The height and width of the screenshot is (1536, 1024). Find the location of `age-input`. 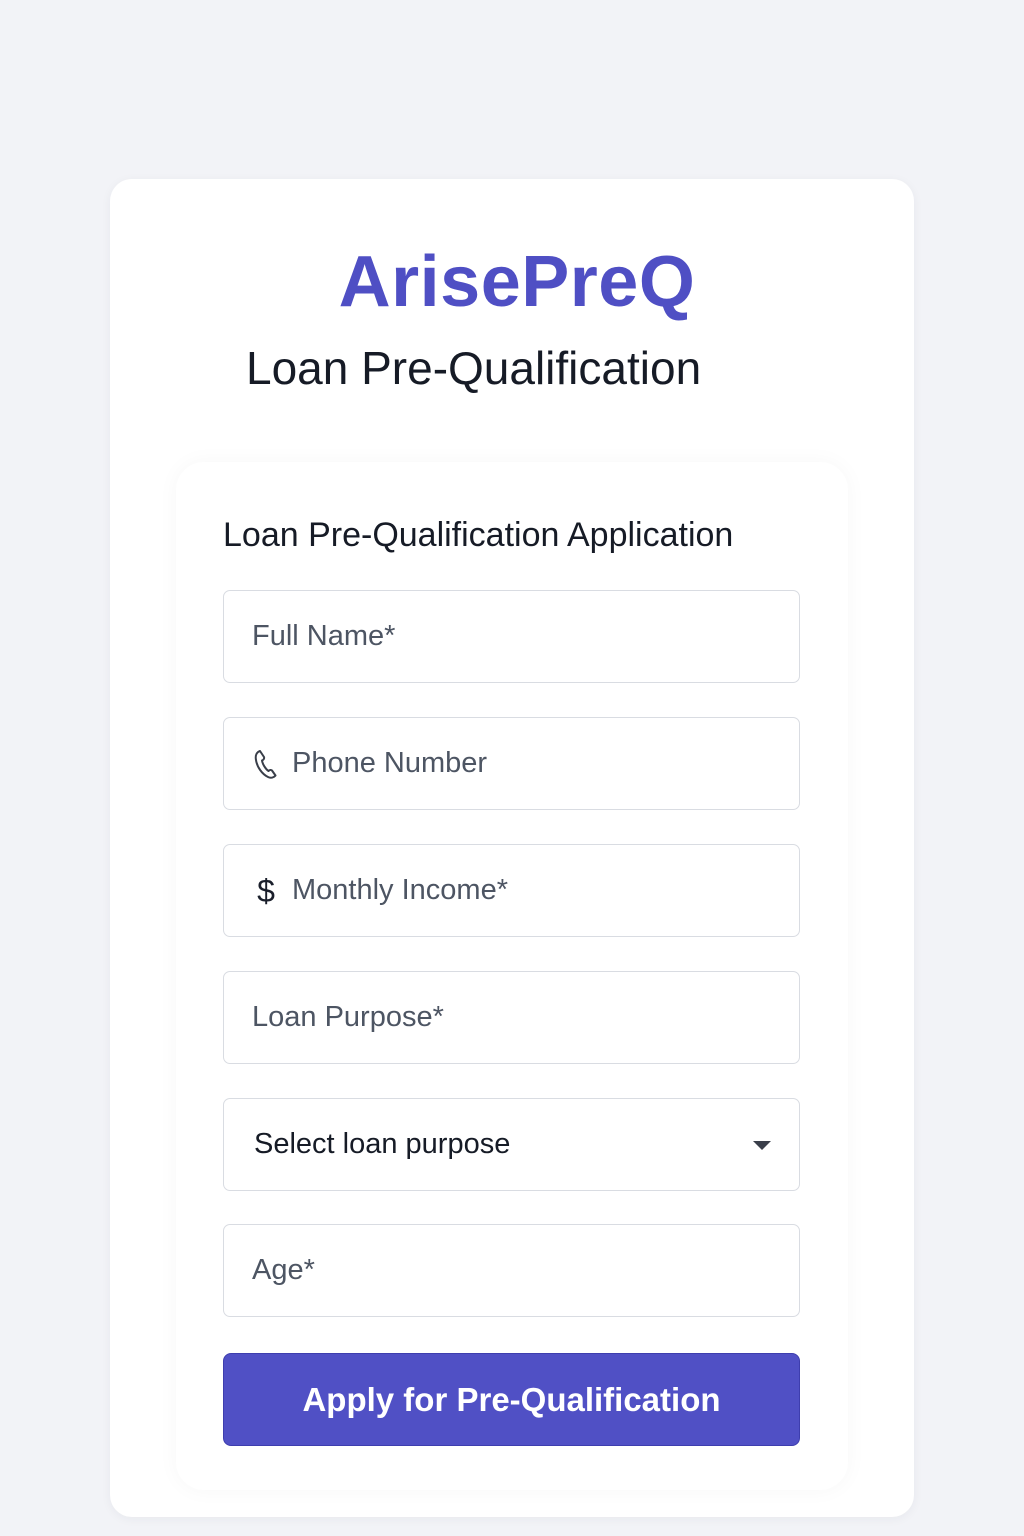

age-input is located at coordinates (512, 1270).